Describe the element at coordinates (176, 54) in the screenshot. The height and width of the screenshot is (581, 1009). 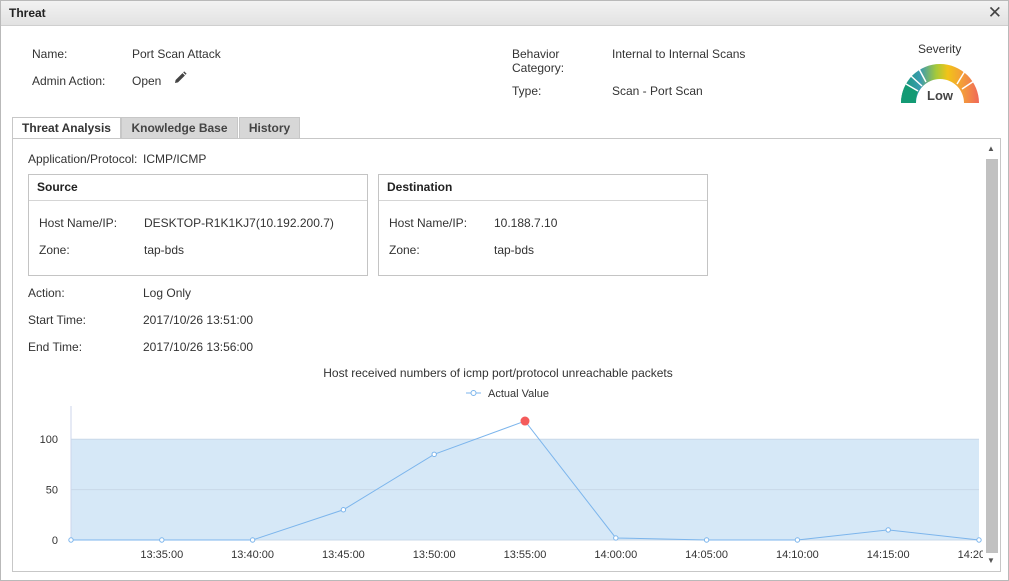
I see `name-value: Port Scan Attack` at that location.